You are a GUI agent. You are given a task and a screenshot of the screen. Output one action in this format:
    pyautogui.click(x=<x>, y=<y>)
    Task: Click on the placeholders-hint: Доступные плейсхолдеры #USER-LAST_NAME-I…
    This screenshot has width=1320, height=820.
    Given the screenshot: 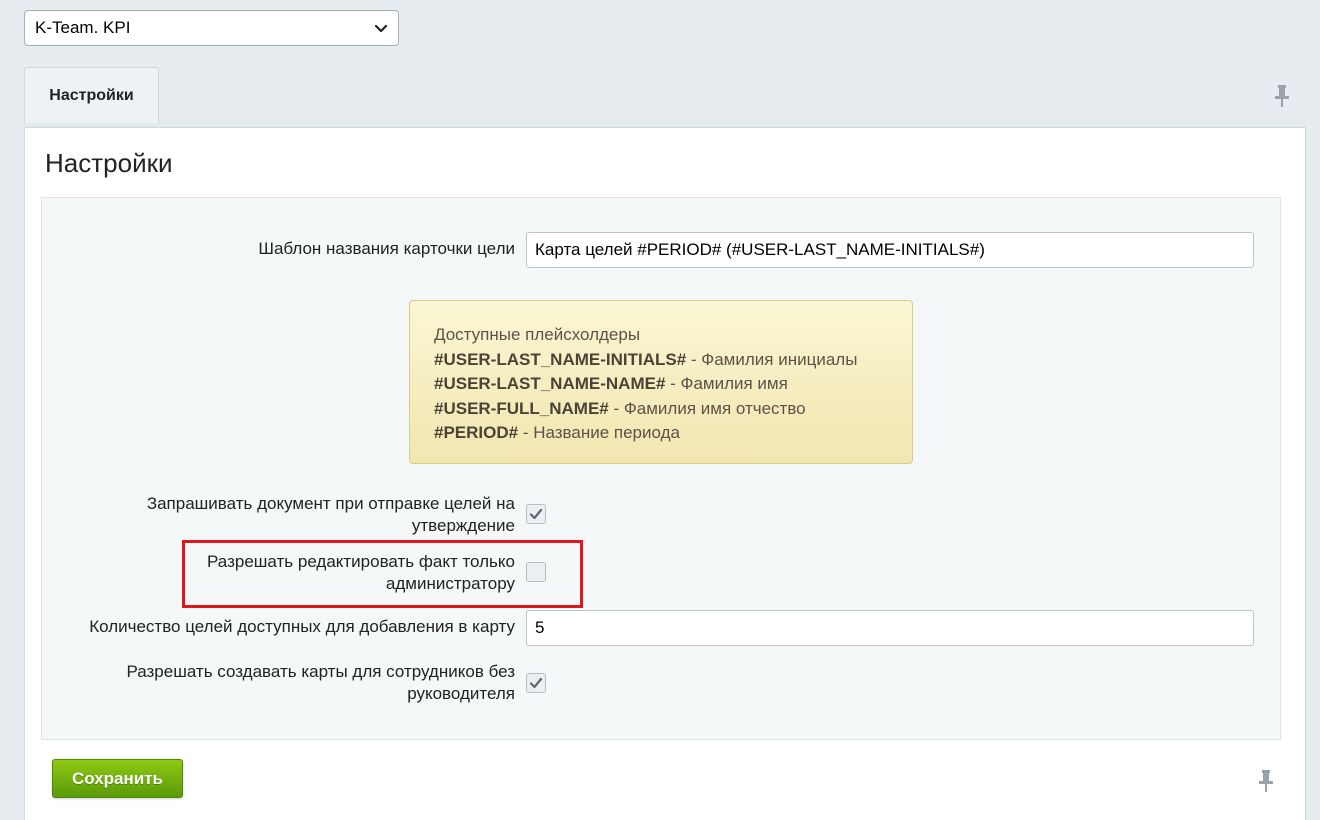 What is the action you would take?
    pyautogui.click(x=661, y=382)
    